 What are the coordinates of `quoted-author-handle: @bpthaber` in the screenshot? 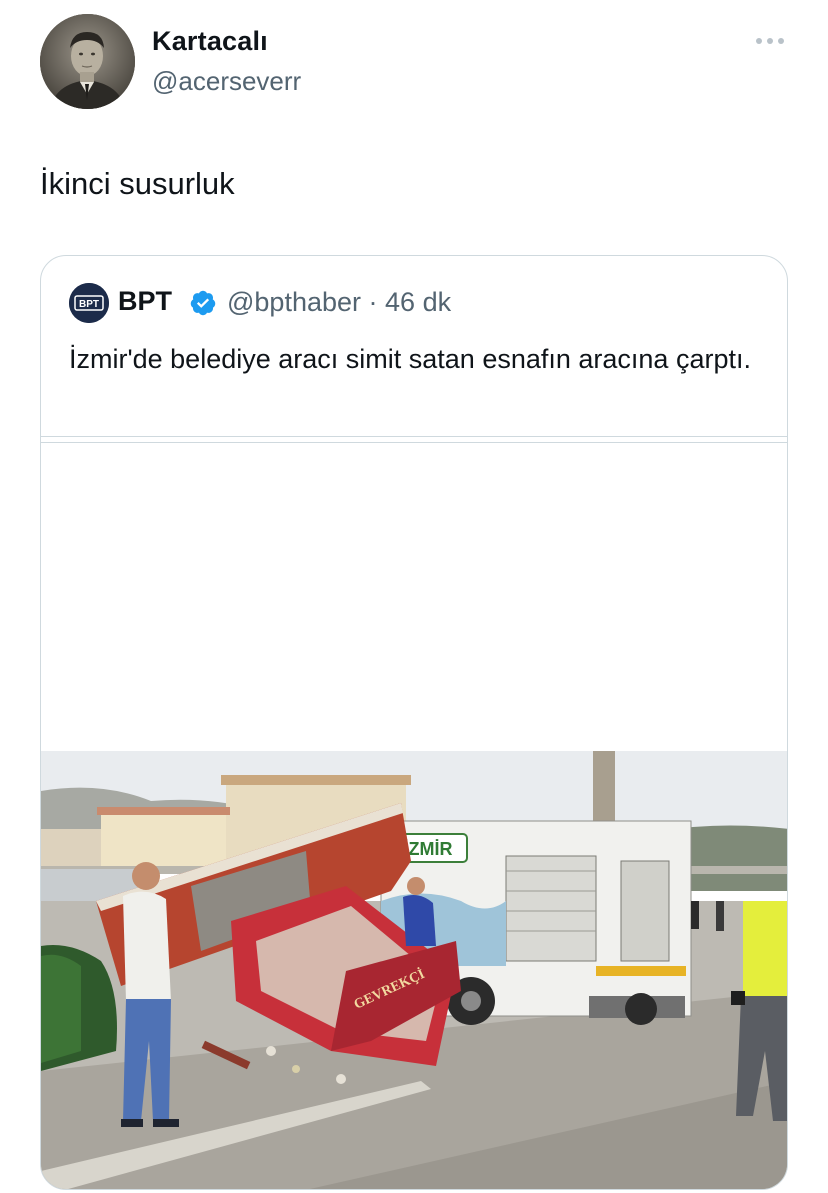 It's located at (294, 302).